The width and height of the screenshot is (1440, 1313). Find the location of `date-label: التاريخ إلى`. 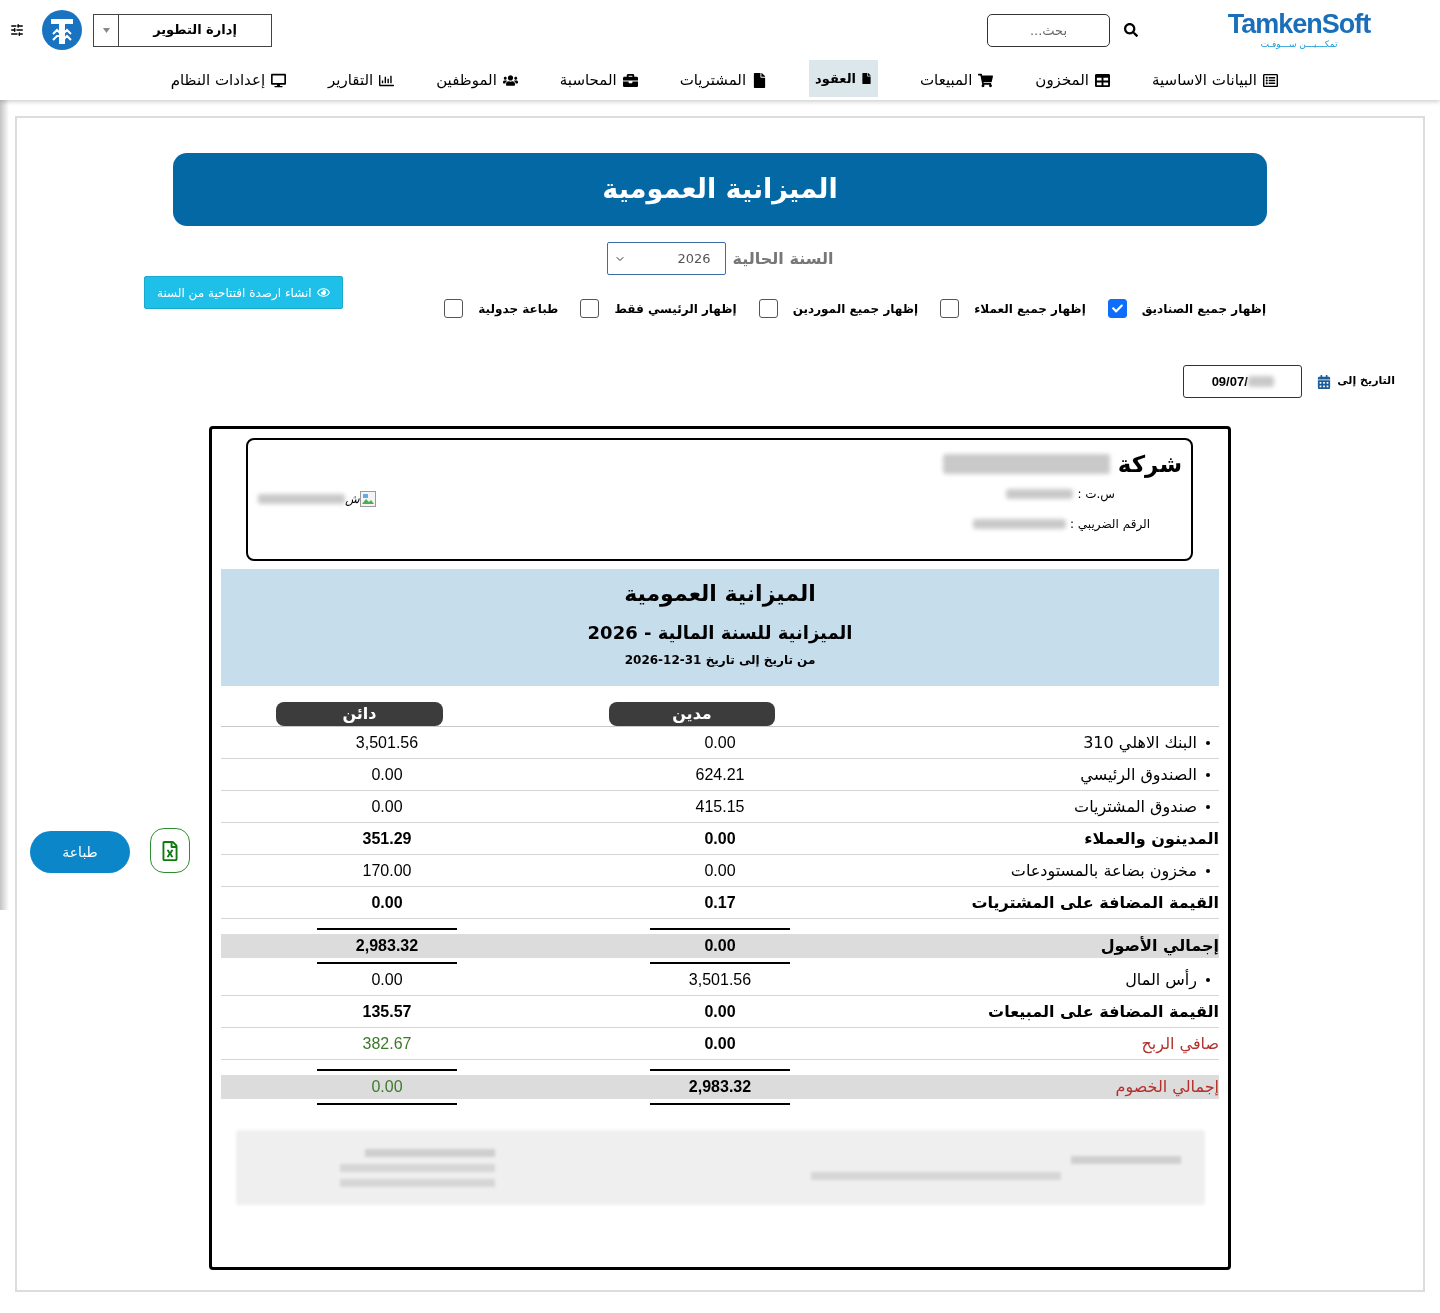

date-label: التاريخ إلى is located at coordinates (1366, 381).